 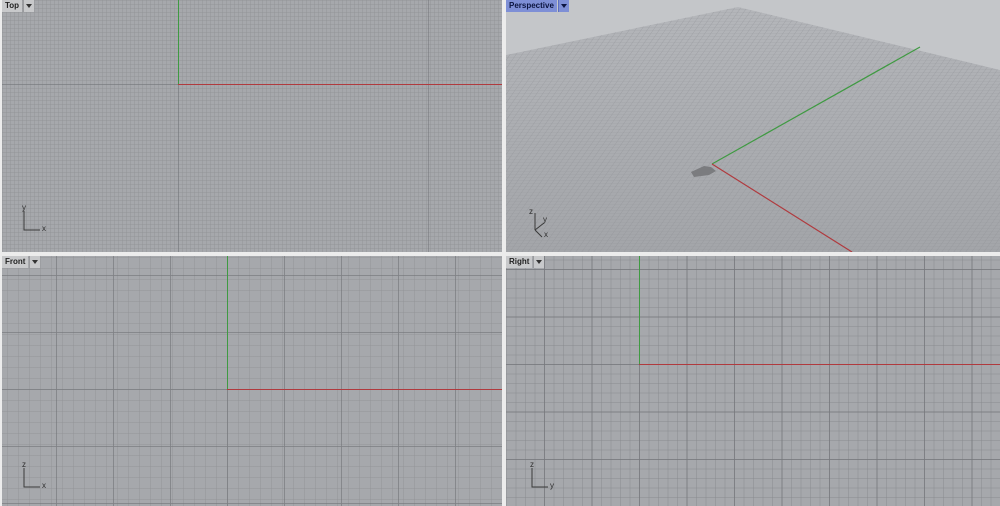 I want to click on axis-triad: z y x, so click(x=546, y=223).